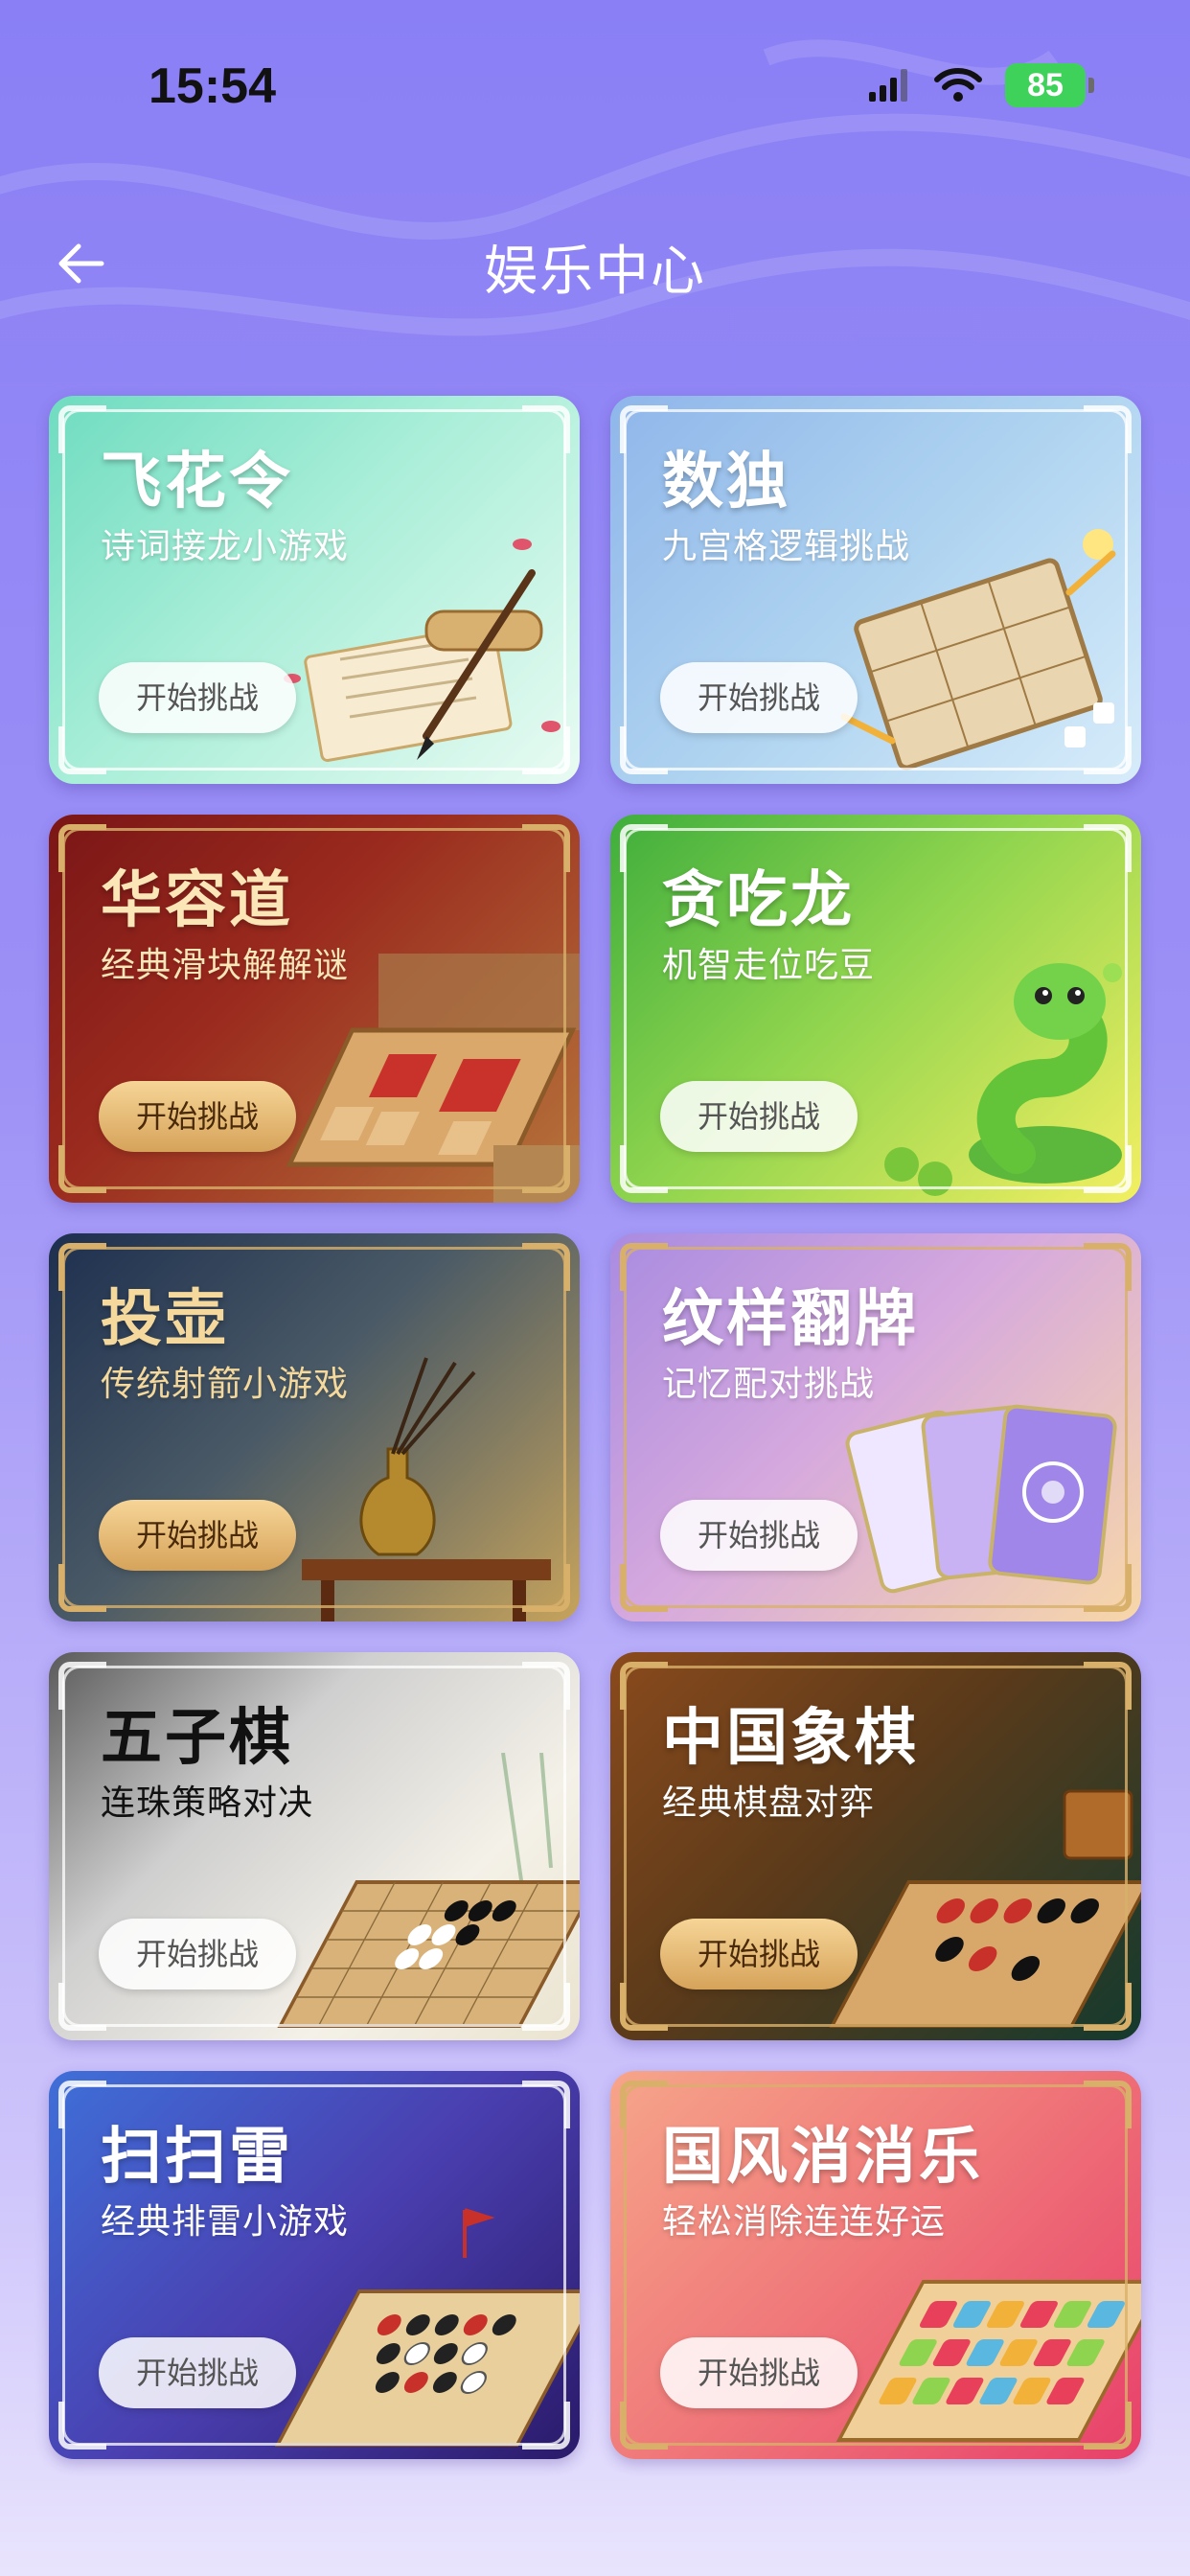 This screenshot has width=1190, height=2576. Describe the element at coordinates (769, 965) in the screenshot. I see `card-subtitle: 机智走位吃豆` at that location.